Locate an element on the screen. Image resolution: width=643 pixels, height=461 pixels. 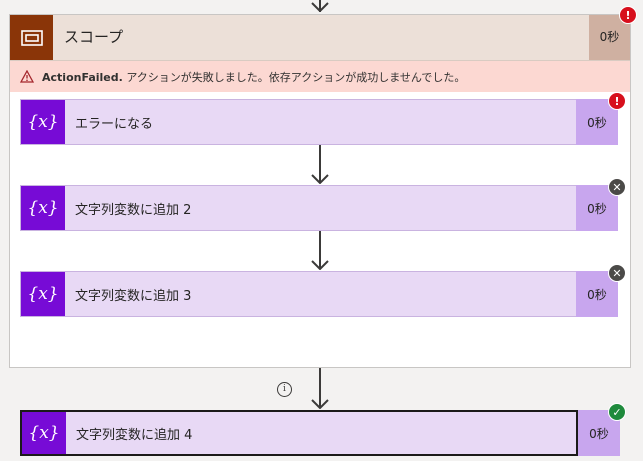
action-card-append-4: {x} 文字列変数に追加 4 0秒 is located at coordinates (320, 433).